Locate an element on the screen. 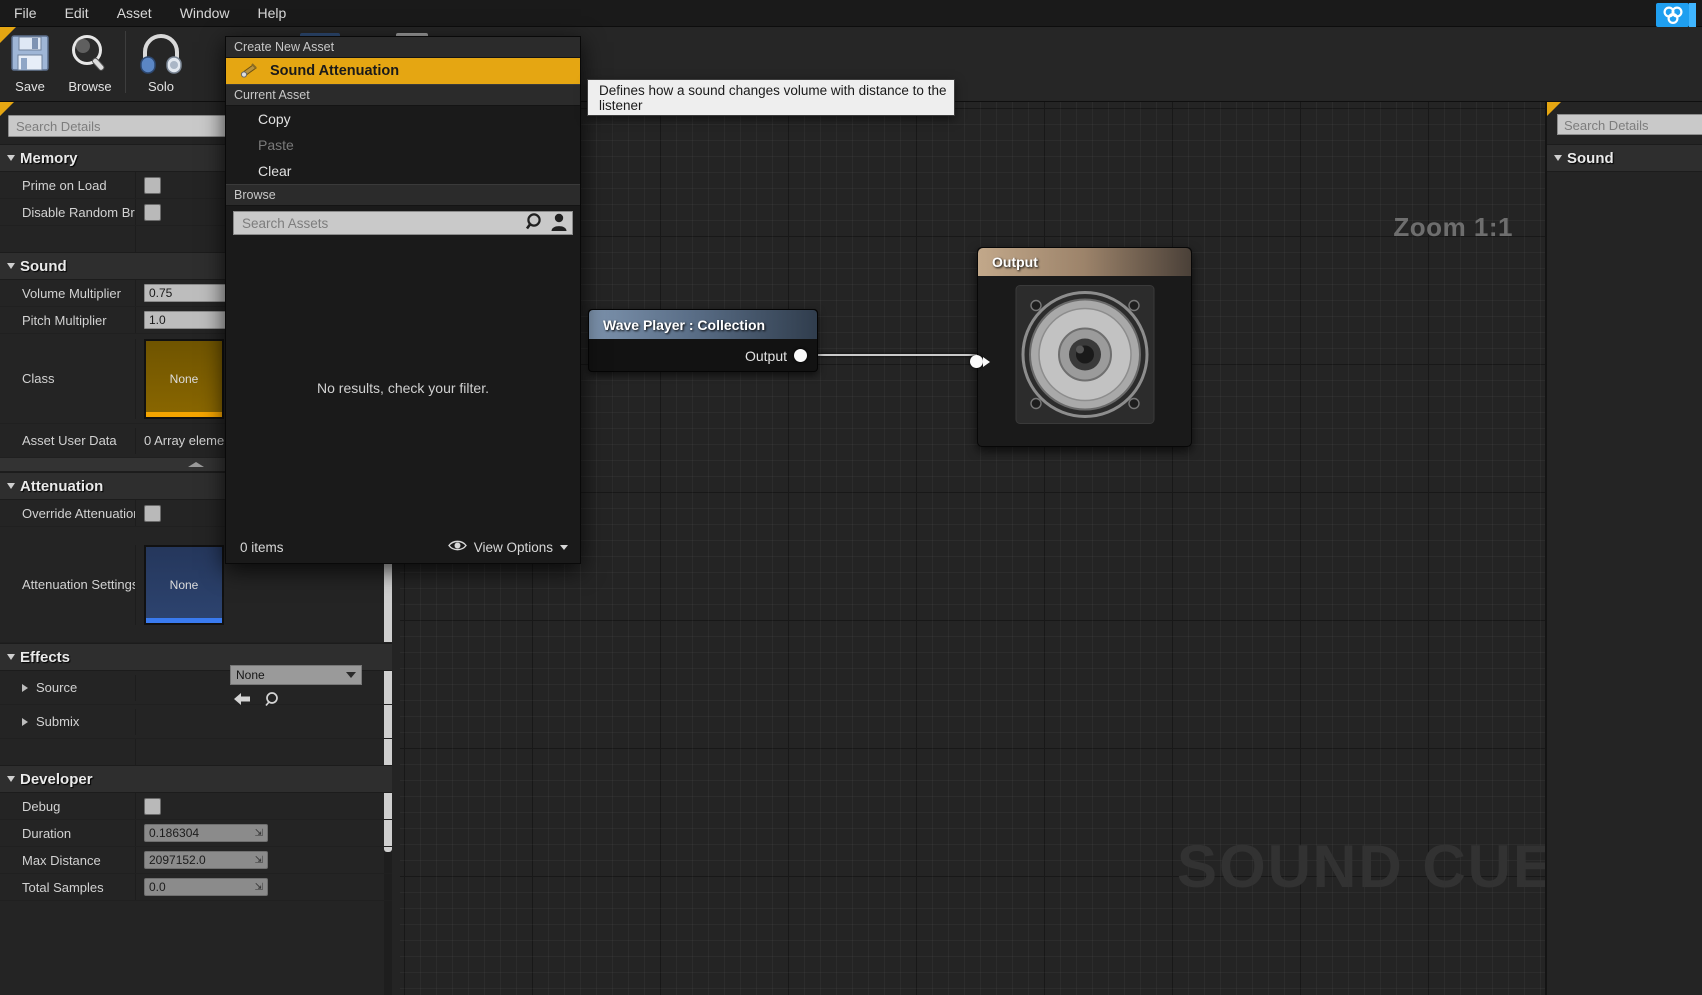 The width and height of the screenshot is (1702, 995). menu-bar: File Edit Asset Window Help is located at coordinates (851, 13).